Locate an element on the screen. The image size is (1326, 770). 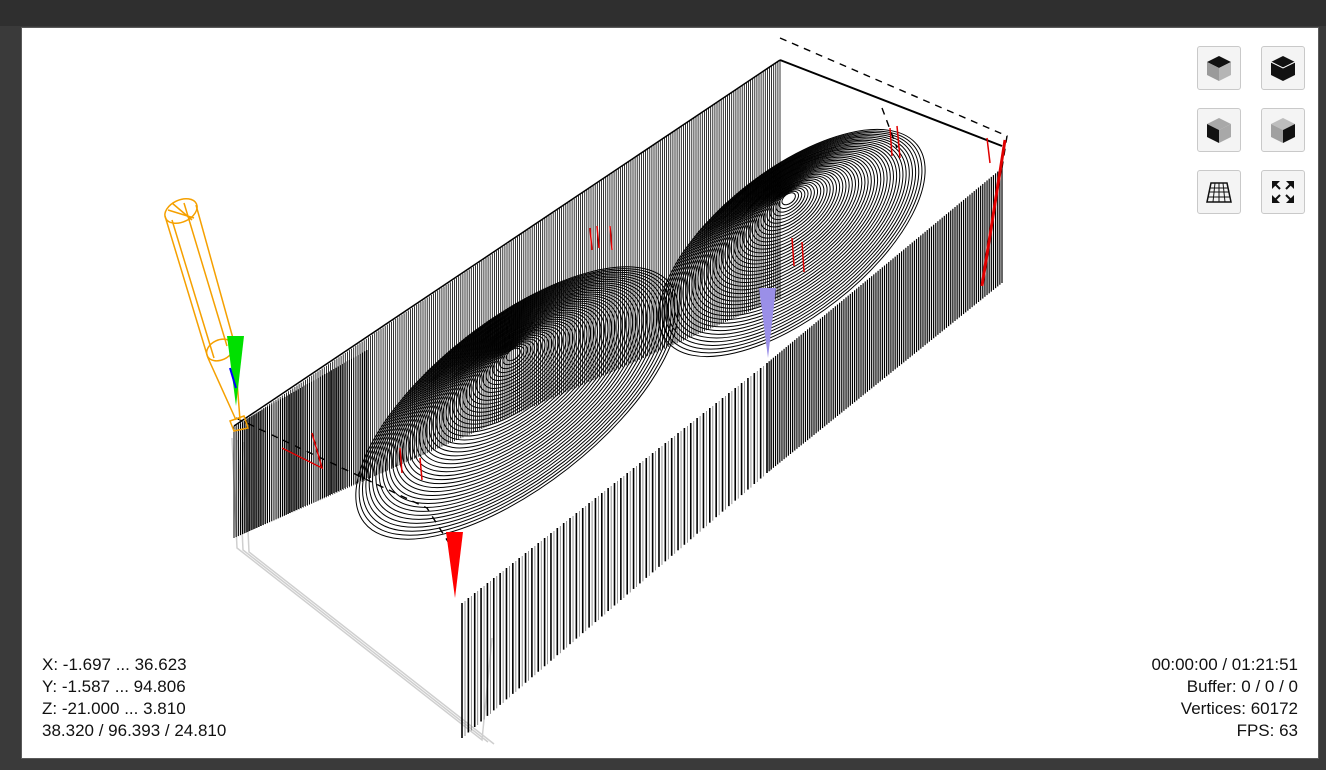
right-wall-toolpath is located at coordinates (884, 266).